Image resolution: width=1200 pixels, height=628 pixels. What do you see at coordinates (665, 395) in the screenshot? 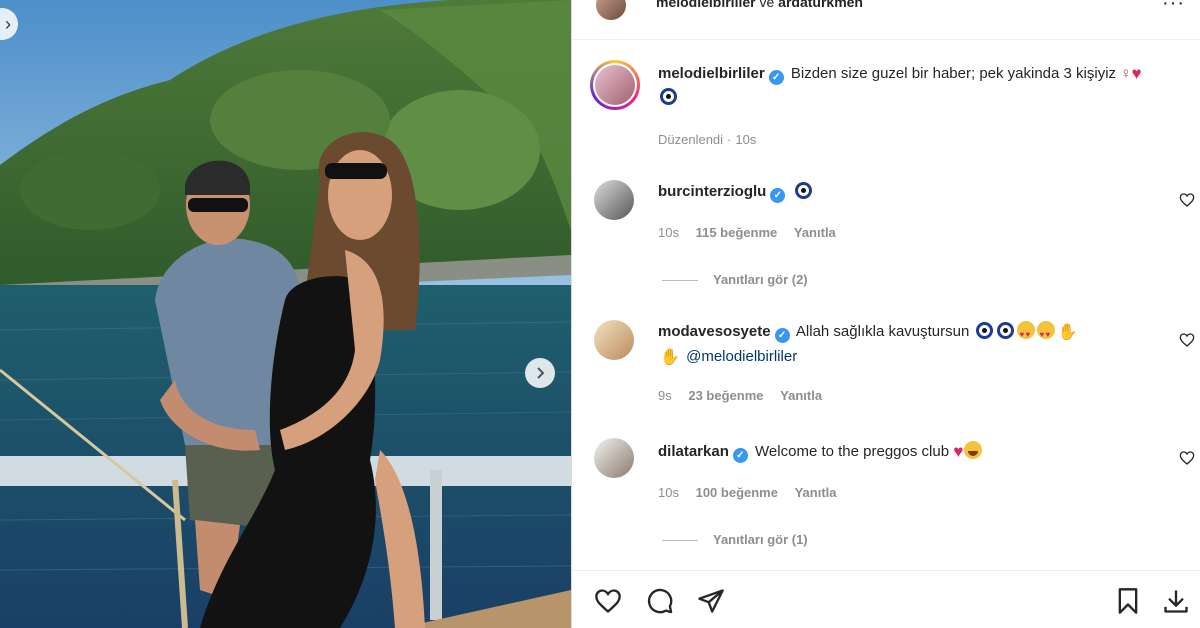
I see `comment-time: 9s` at bounding box center [665, 395].